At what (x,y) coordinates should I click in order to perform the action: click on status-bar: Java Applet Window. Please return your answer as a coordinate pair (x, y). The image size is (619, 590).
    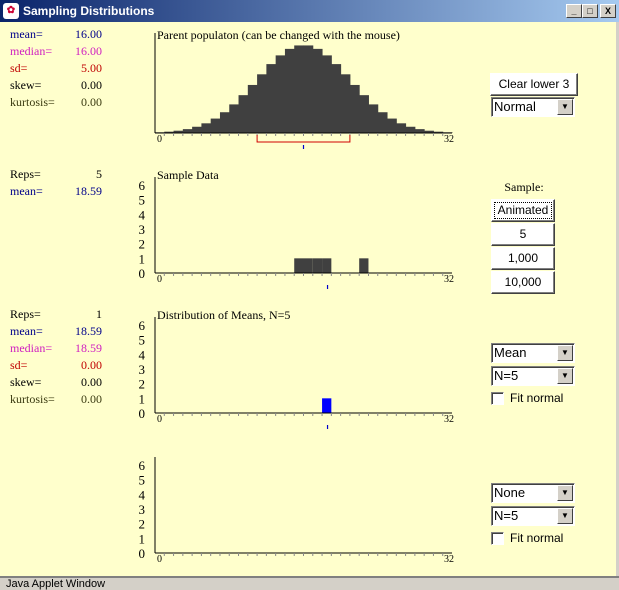
    Looking at the image, I should click on (309, 583).